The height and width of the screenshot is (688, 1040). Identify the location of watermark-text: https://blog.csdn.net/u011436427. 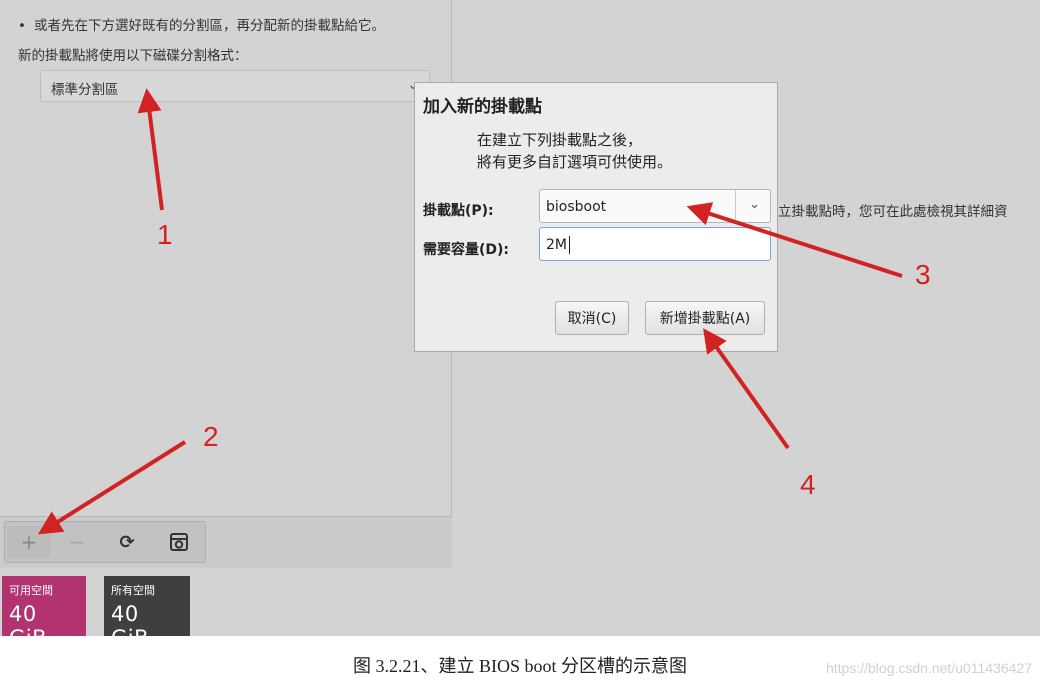
(928, 668).